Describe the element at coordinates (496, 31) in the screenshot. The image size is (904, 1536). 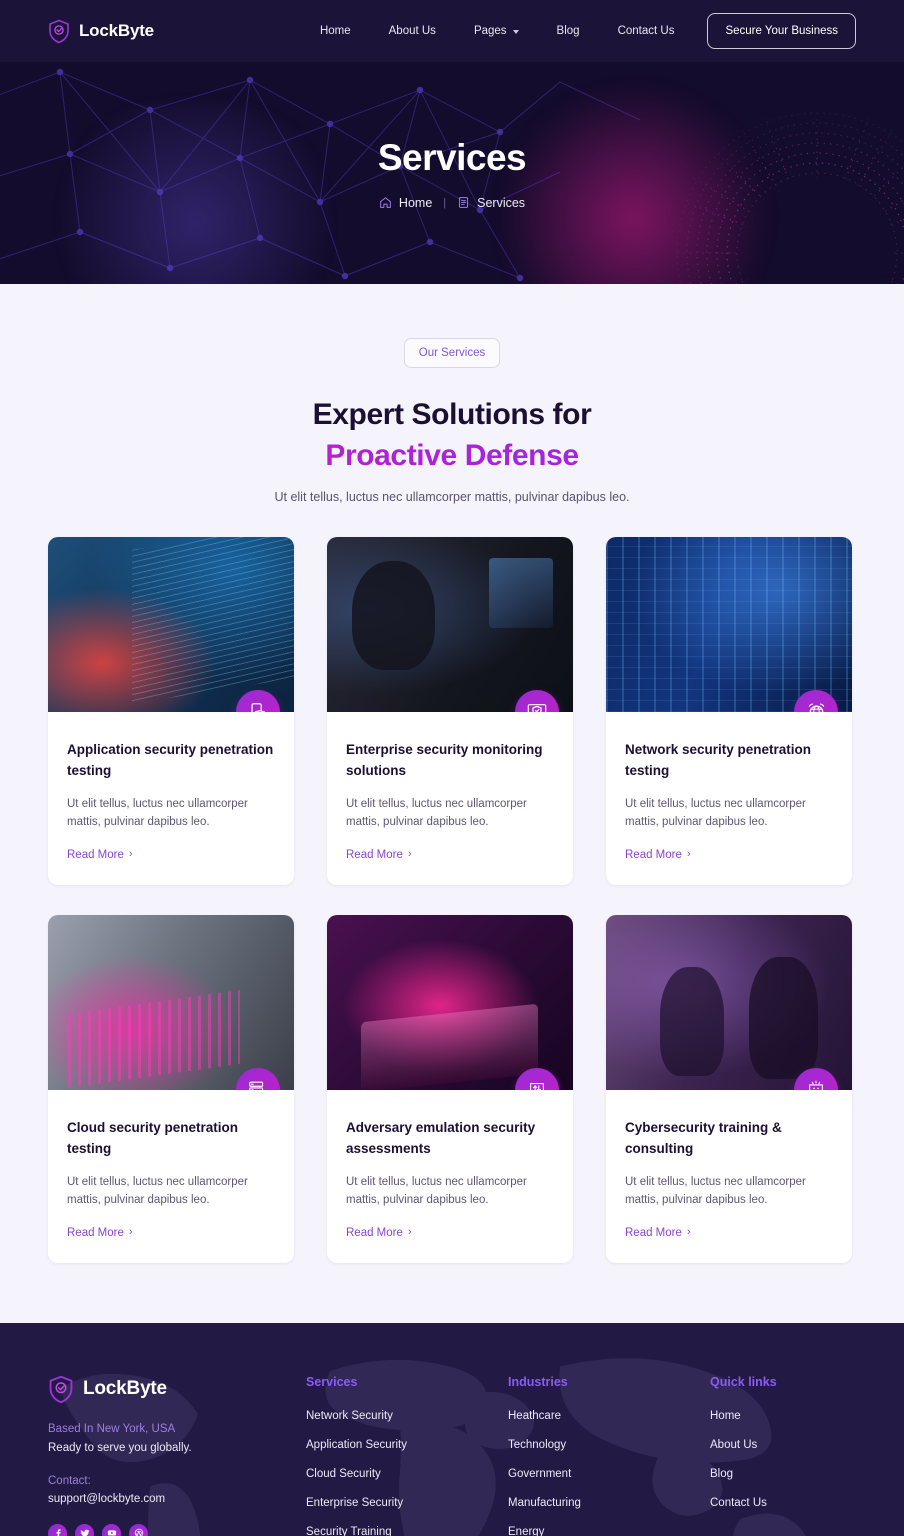
I see `nav-item-pages: Pages` at that location.